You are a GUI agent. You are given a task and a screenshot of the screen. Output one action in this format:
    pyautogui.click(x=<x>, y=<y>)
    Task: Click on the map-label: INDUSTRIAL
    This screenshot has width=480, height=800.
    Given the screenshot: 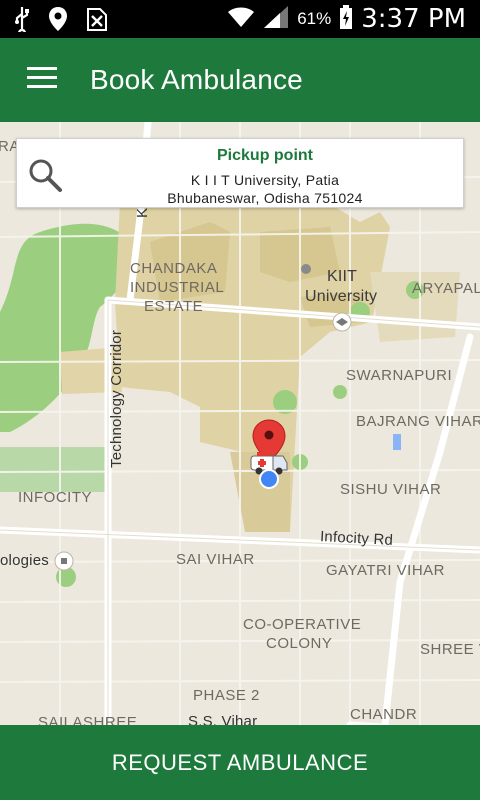 What is the action you would take?
    pyautogui.click(x=177, y=287)
    